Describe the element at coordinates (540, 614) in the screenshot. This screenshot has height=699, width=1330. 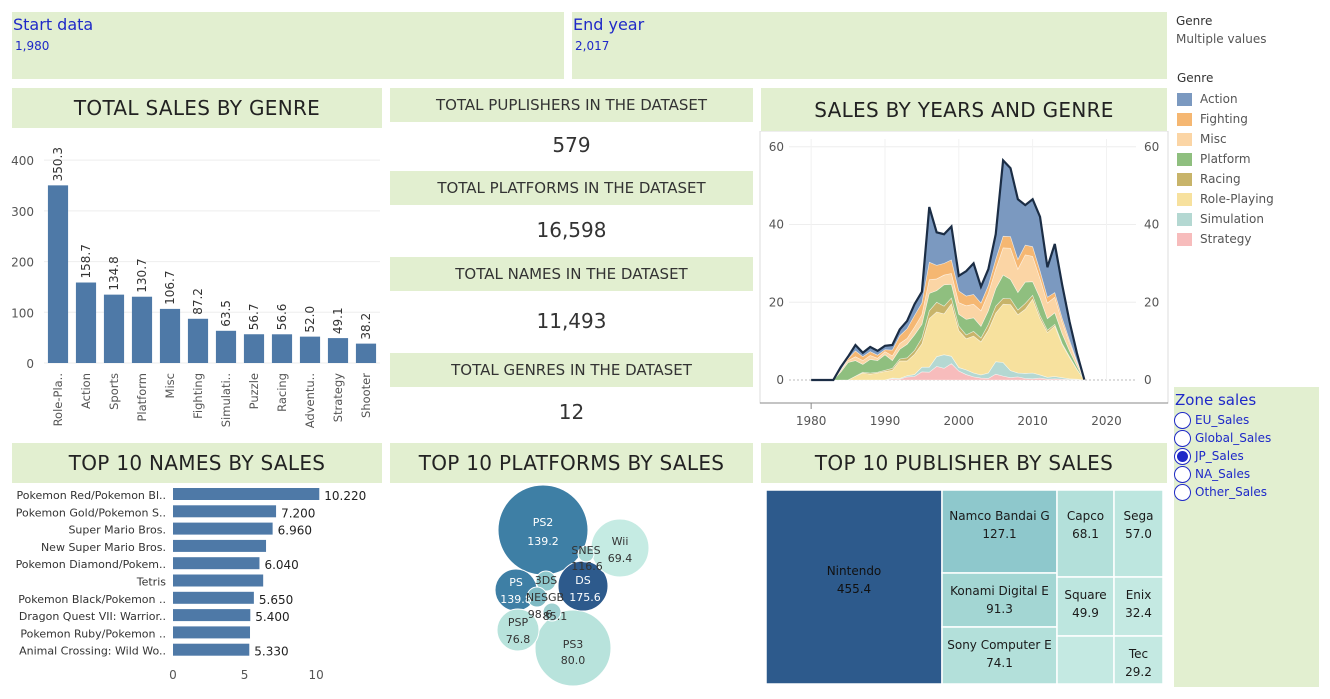
I see `bubble-value: 98.6` at that location.